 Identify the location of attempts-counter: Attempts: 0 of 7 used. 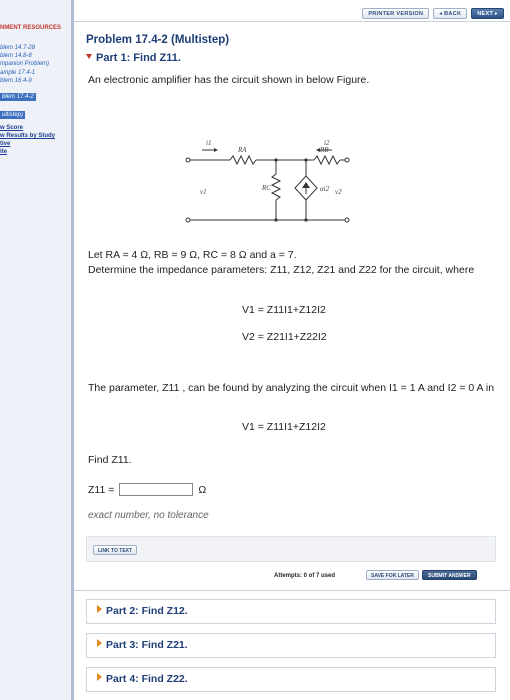
(305, 576).